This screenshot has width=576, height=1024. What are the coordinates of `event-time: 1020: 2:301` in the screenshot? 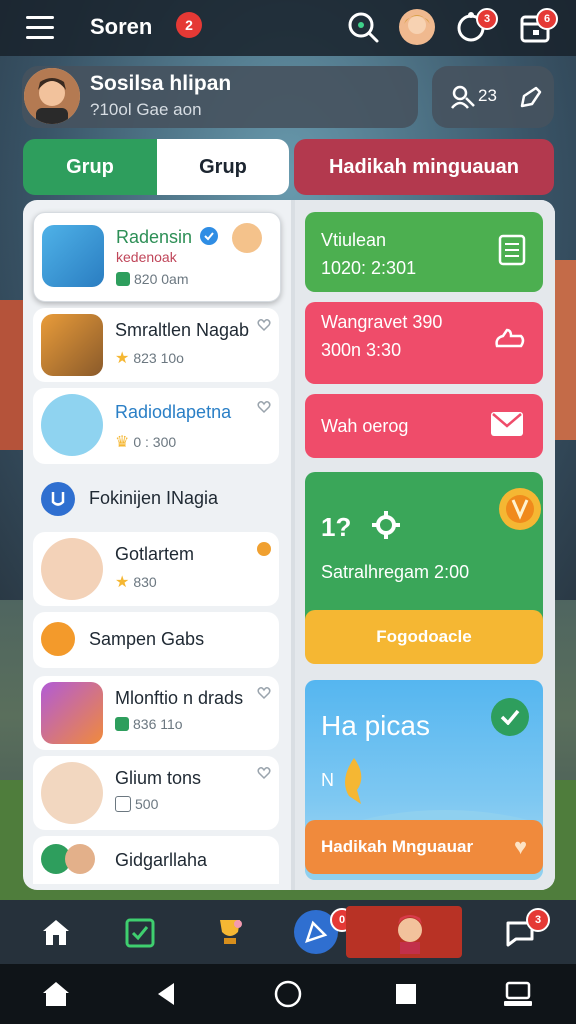 It's located at (369, 268).